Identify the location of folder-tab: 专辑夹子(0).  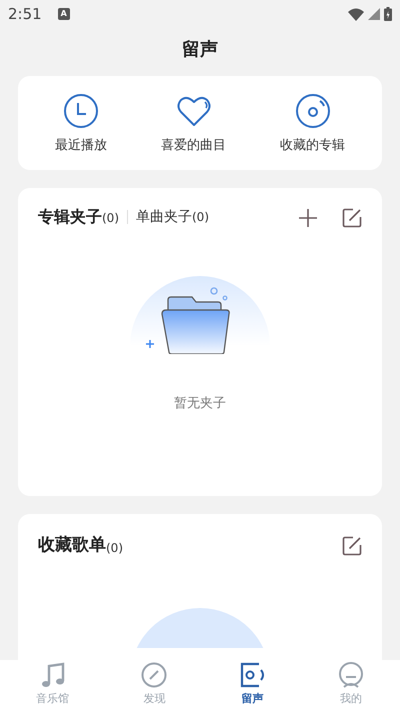
(78, 217).